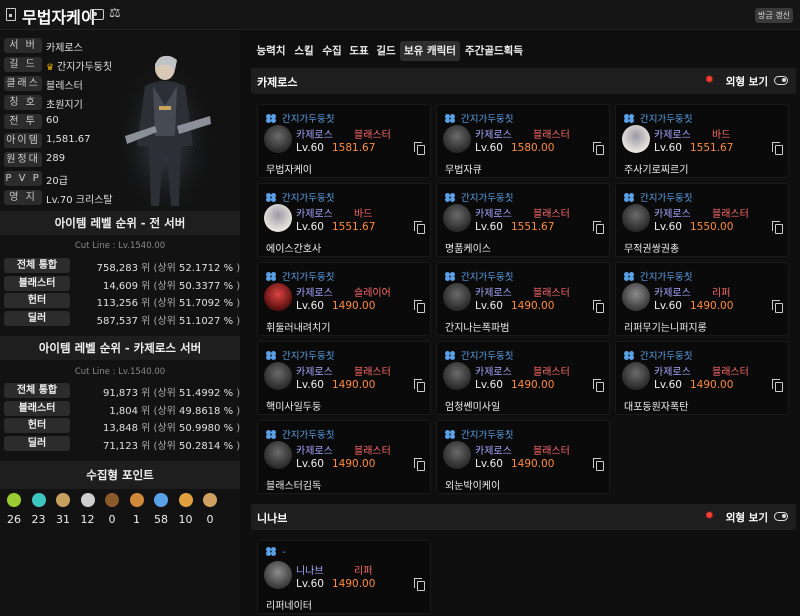 Image resolution: width=800 pixels, height=616 pixels. What do you see at coordinates (774, 15) in the screenshot?
I see `refresh-button: 방금 갱신` at bounding box center [774, 15].